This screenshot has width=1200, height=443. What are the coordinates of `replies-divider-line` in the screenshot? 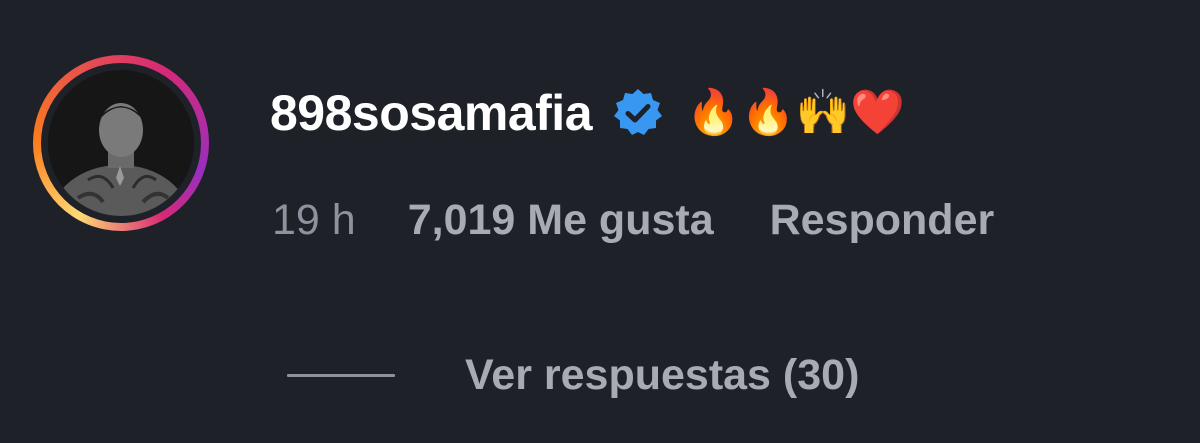 It's located at (341, 375).